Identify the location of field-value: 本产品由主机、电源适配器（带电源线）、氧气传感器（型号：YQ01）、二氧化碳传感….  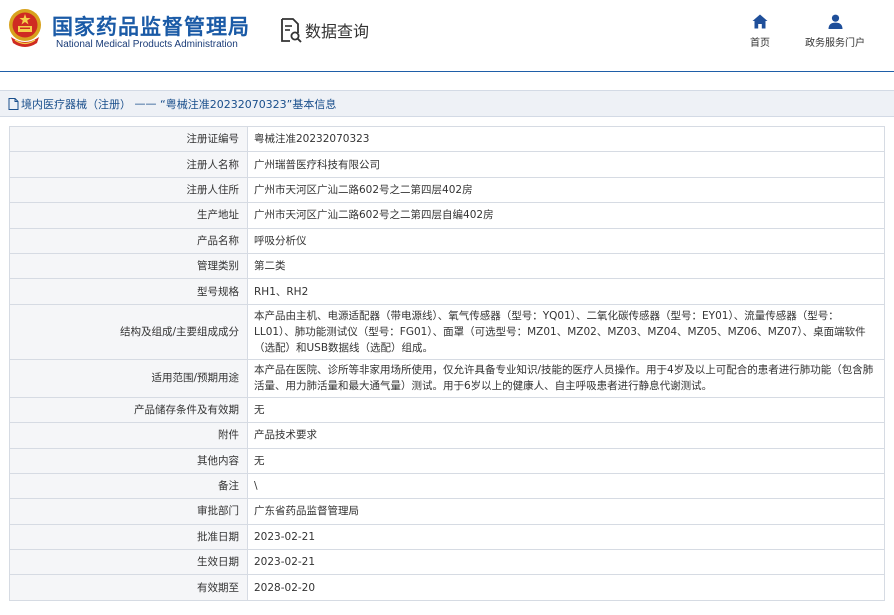
(566, 331).